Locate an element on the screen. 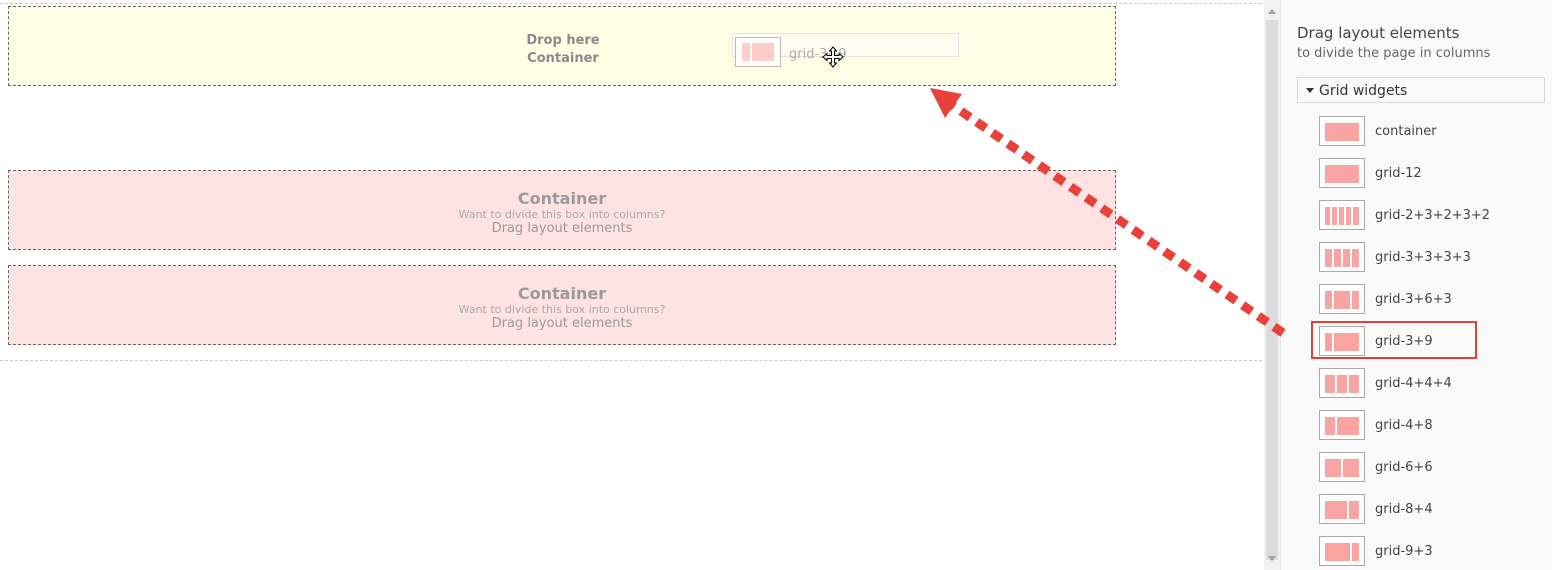 Image resolution: width=1552 pixels, height=570 pixels. caret-down-icon is located at coordinates (1310, 90).